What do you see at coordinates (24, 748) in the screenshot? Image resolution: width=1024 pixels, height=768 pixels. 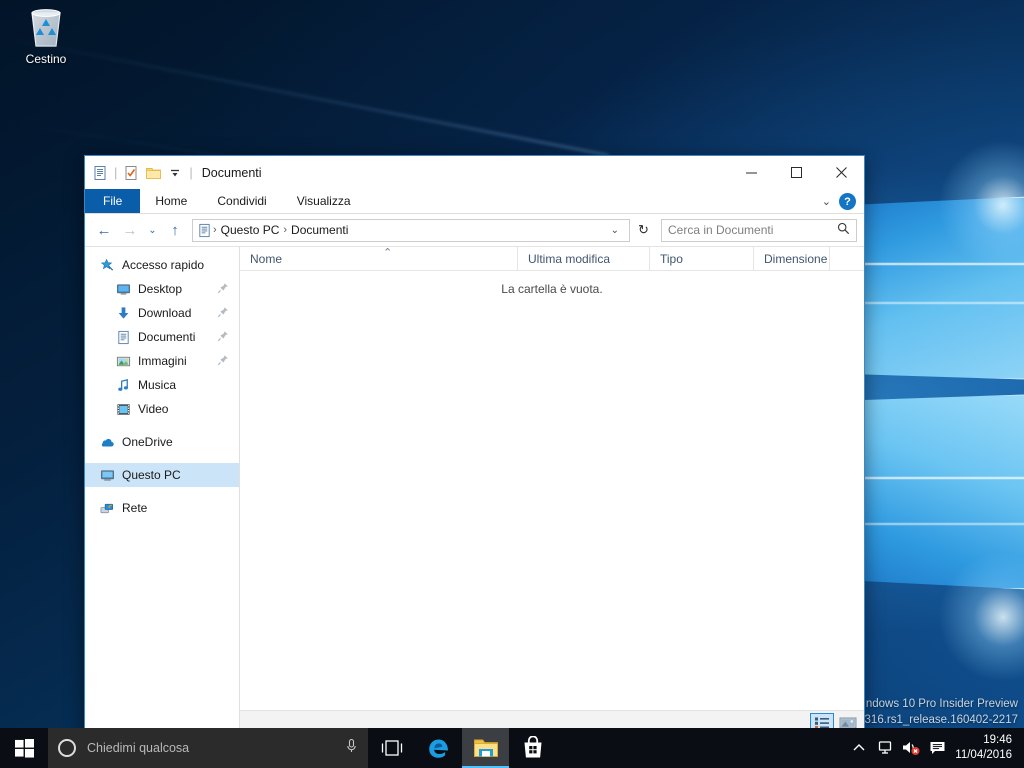 I see `start-button` at bounding box center [24, 748].